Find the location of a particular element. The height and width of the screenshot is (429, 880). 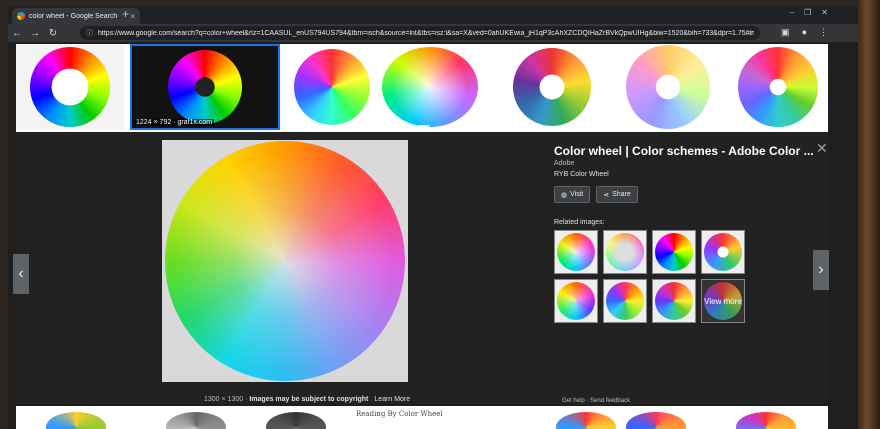

minimize-icon: – is located at coordinates (792, 12).